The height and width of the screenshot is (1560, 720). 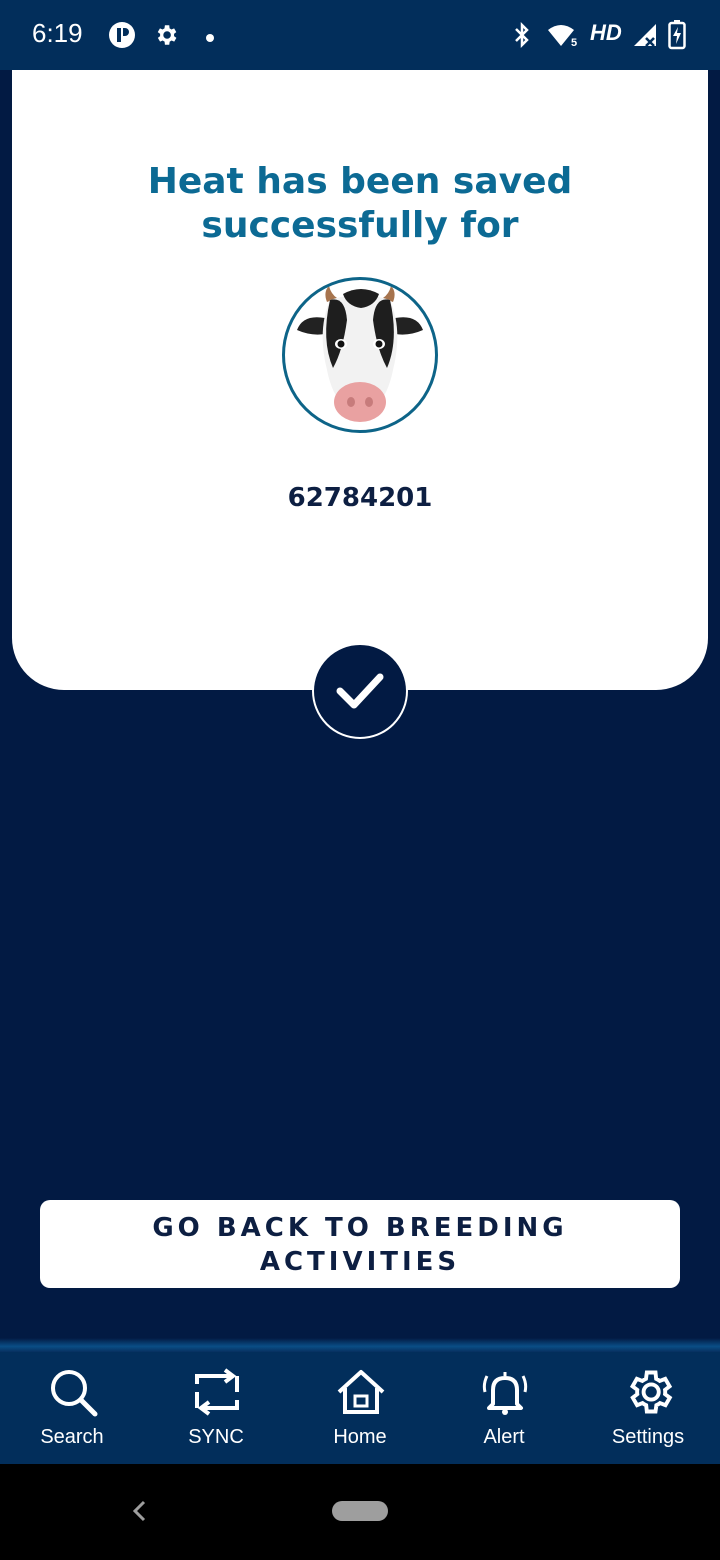 I want to click on nav-alert: Alert, so click(x=504, y=1408).